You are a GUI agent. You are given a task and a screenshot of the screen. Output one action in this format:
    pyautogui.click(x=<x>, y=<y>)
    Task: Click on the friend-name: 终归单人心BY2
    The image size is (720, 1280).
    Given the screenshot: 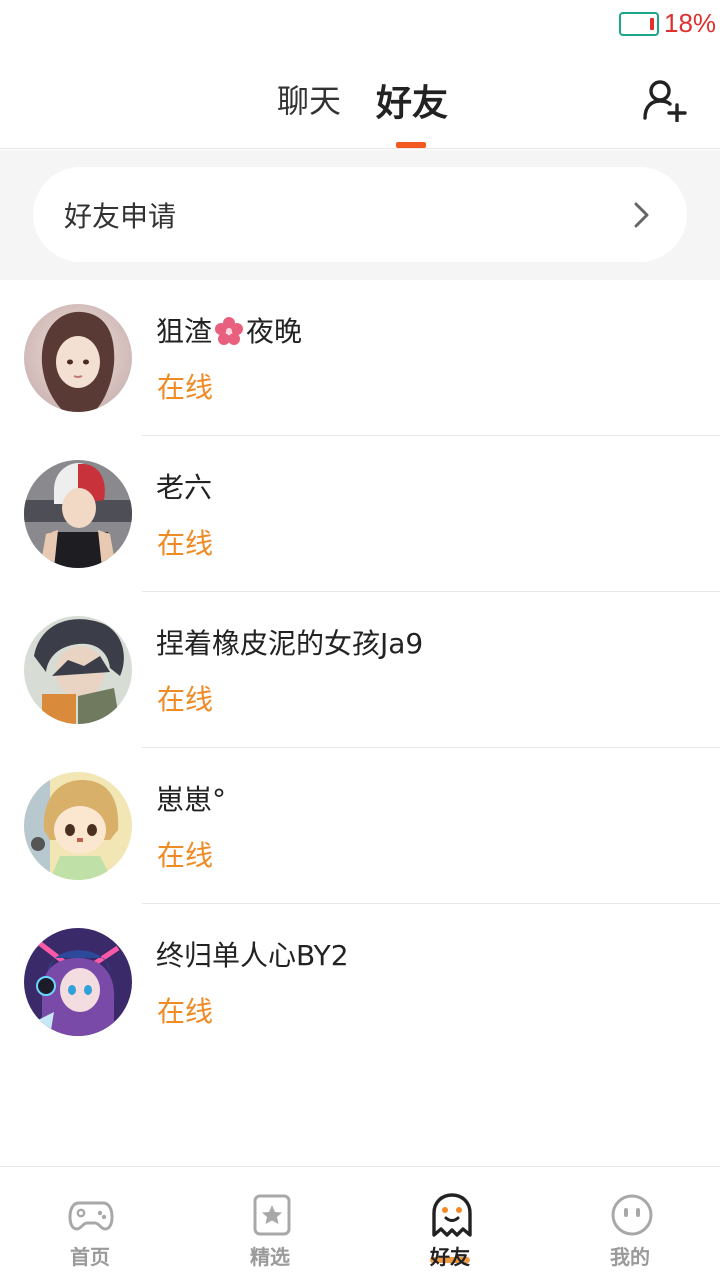 What is the action you would take?
    pyautogui.click(x=252, y=955)
    